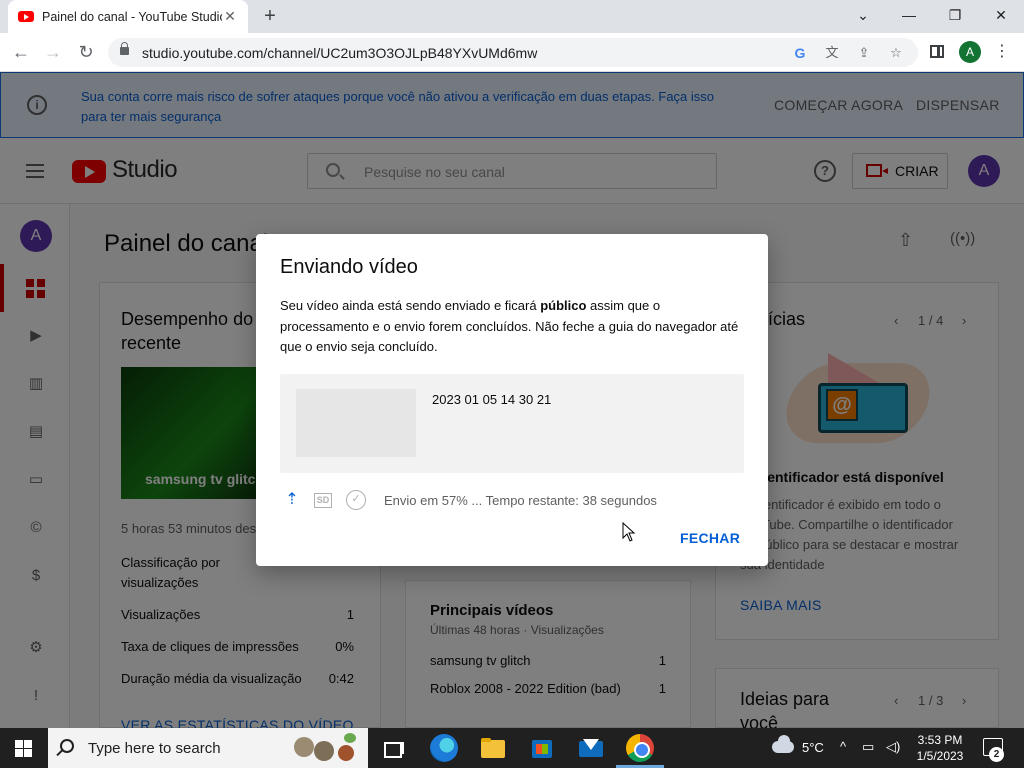 Image resolution: width=1024 pixels, height=768 pixels. What do you see at coordinates (909, 15) in the screenshot?
I see `minimize-button: —` at bounding box center [909, 15].